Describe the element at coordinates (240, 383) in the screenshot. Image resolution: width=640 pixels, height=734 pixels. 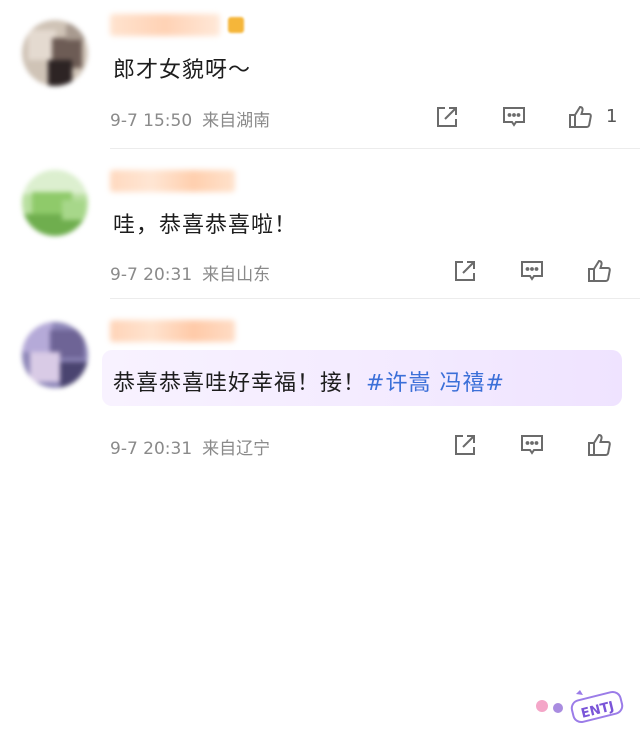
I see `comment-text-main: 恭喜恭喜哇好幸福！接！` at that location.